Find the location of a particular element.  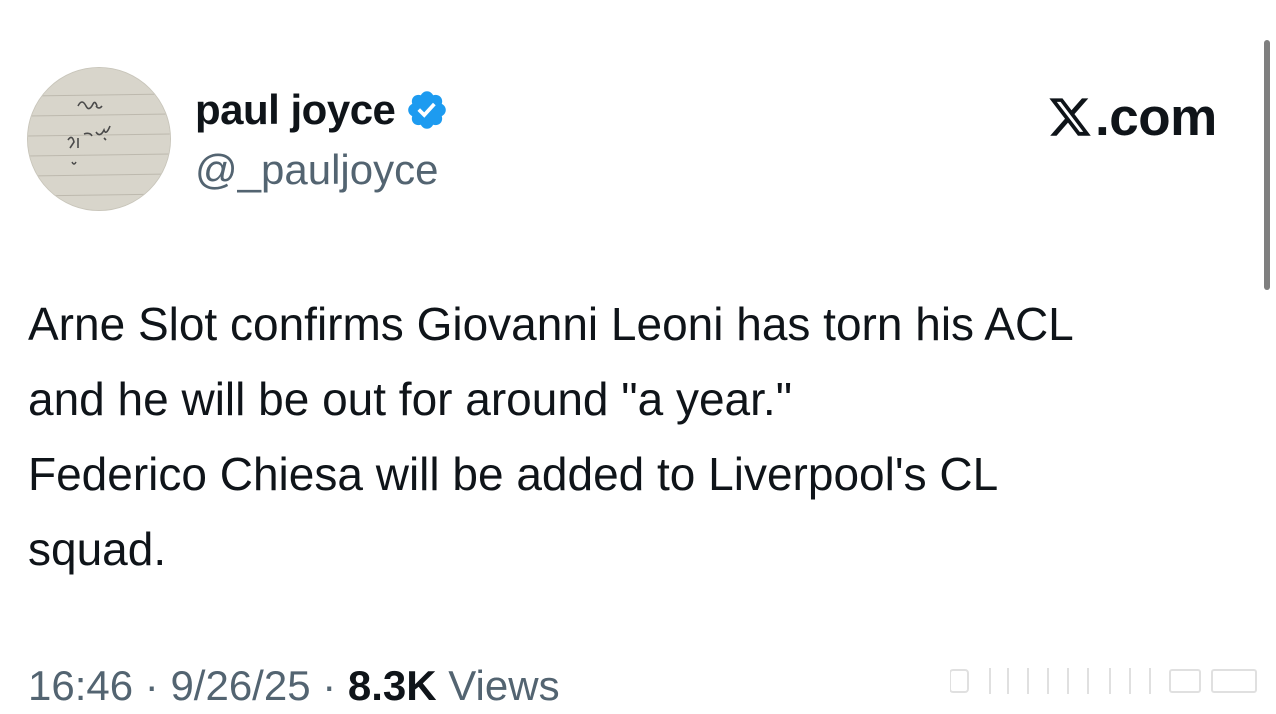

scrollbar is located at coordinates (1267, 165).